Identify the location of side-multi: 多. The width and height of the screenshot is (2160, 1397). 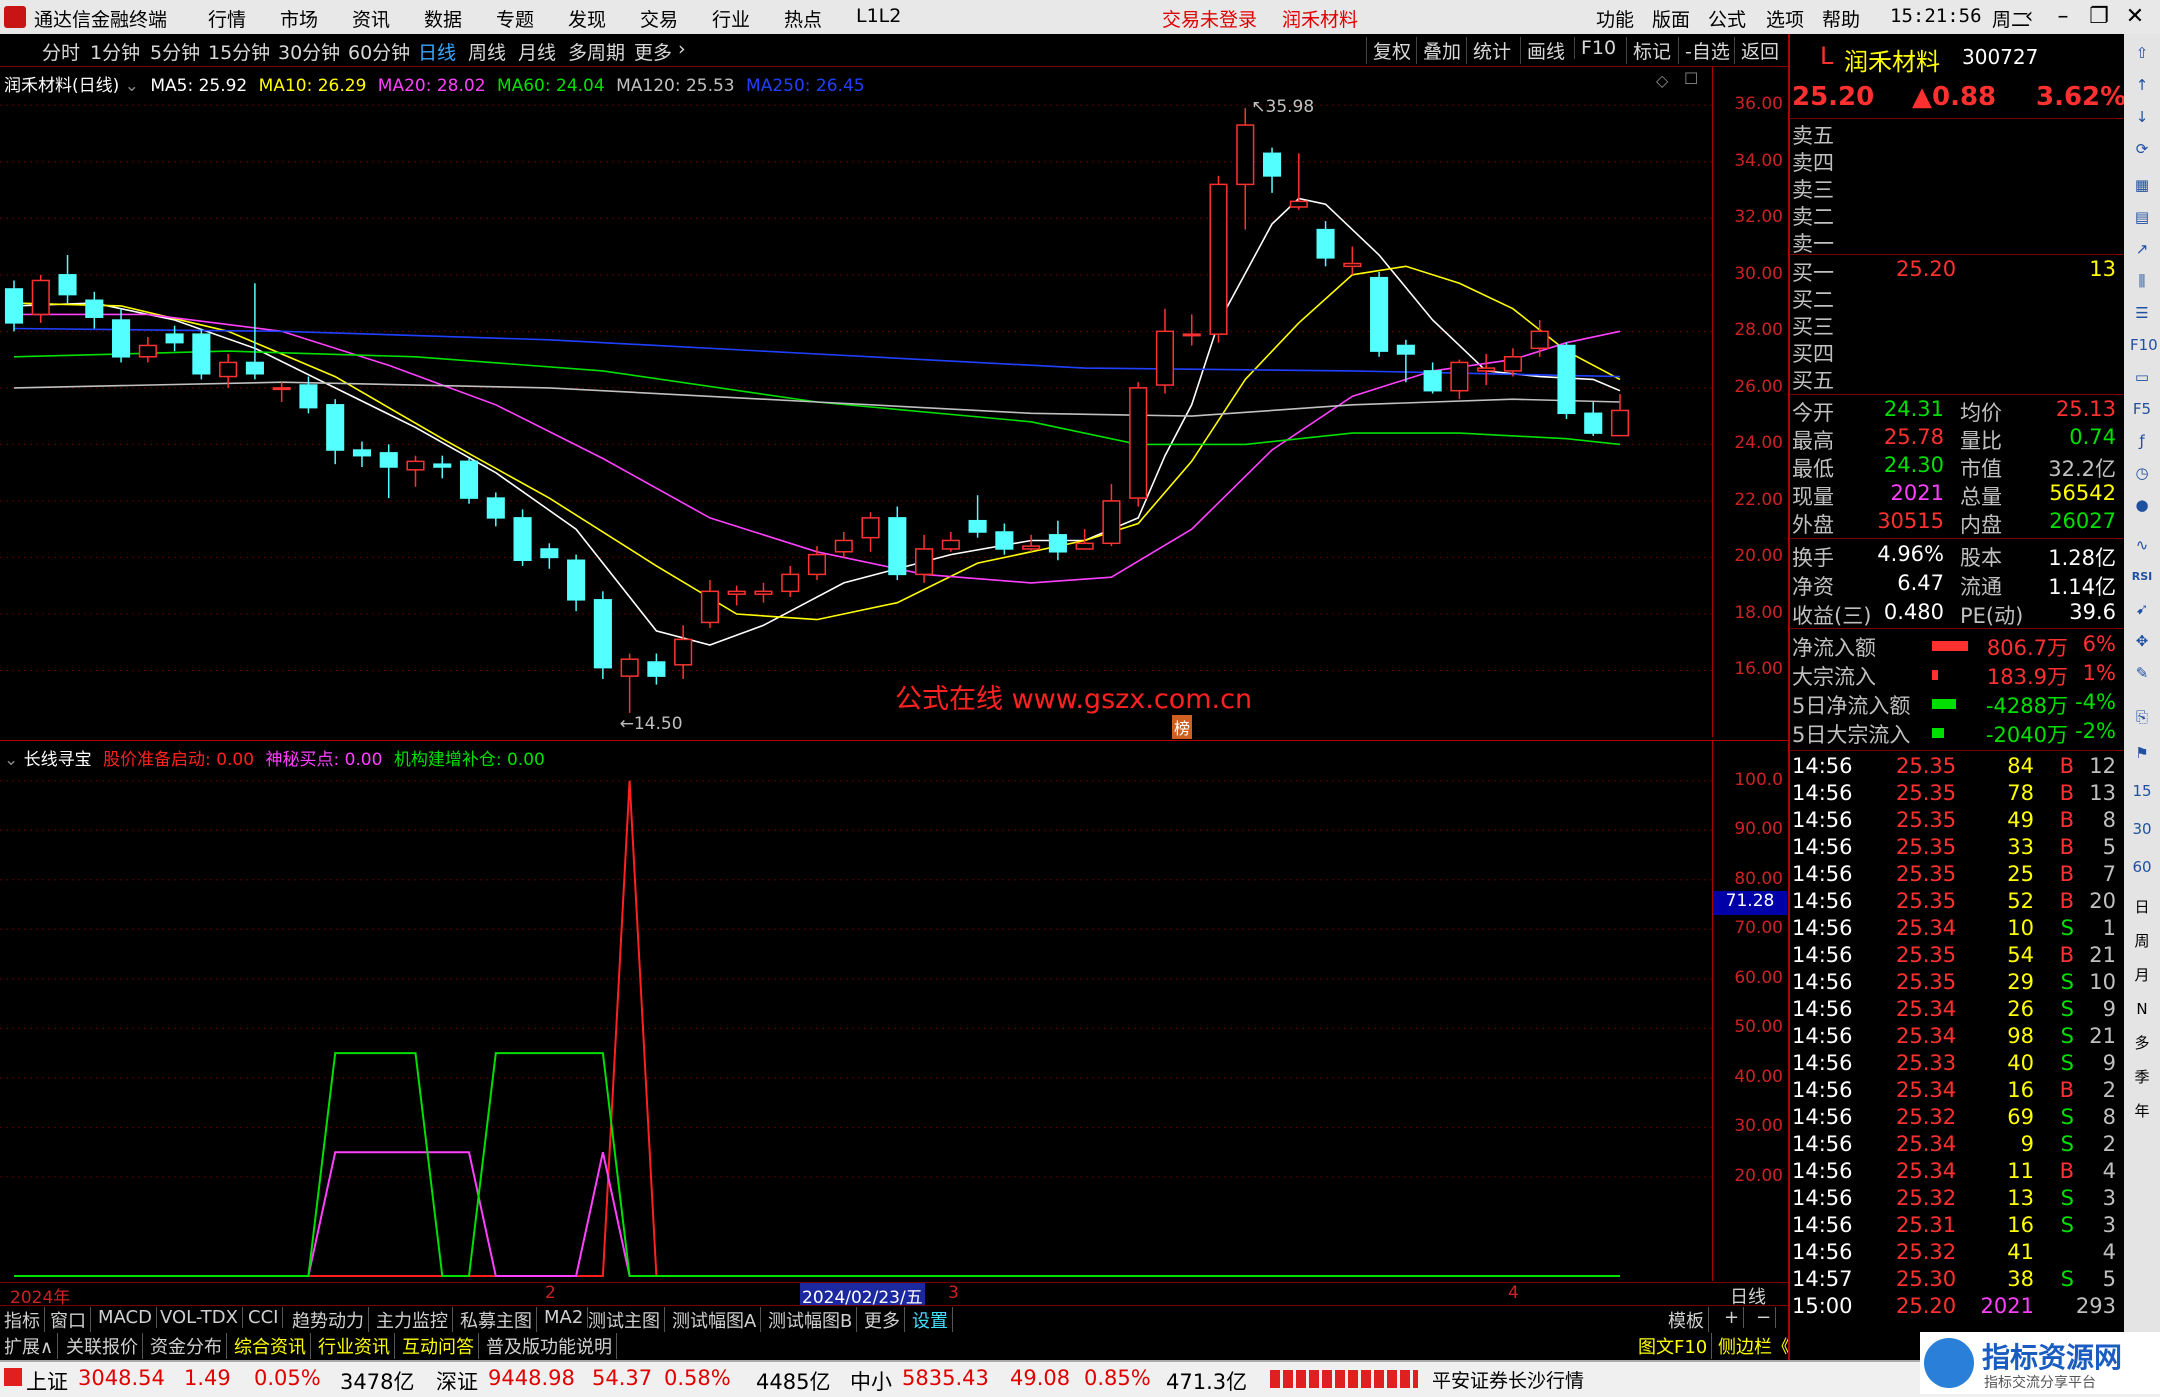
(2142, 1043).